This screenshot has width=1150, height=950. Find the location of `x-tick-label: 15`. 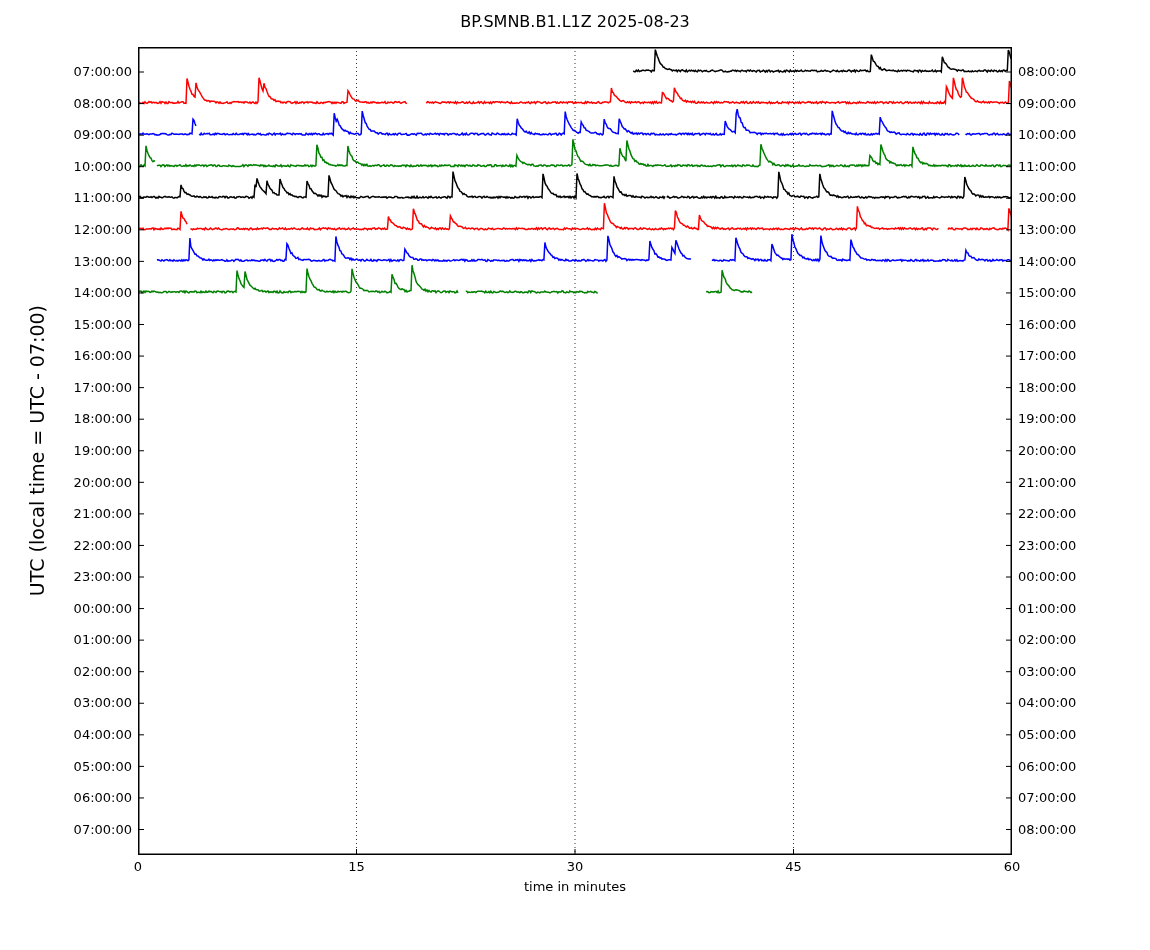

x-tick-label: 15 is located at coordinates (356, 867).